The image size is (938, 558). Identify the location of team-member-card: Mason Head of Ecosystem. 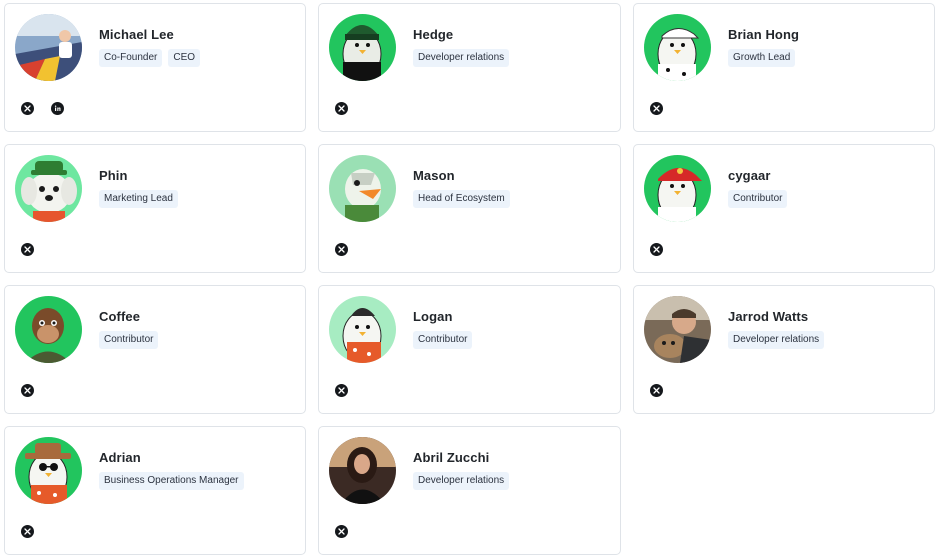
(469, 208).